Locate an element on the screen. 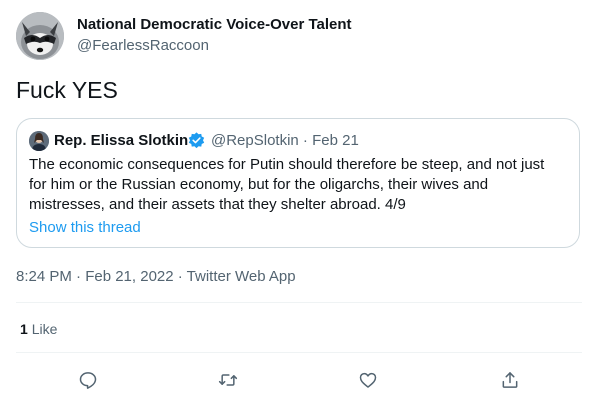 The width and height of the screenshot is (598, 403). tweet-text: Fuck YES is located at coordinates (67, 90).